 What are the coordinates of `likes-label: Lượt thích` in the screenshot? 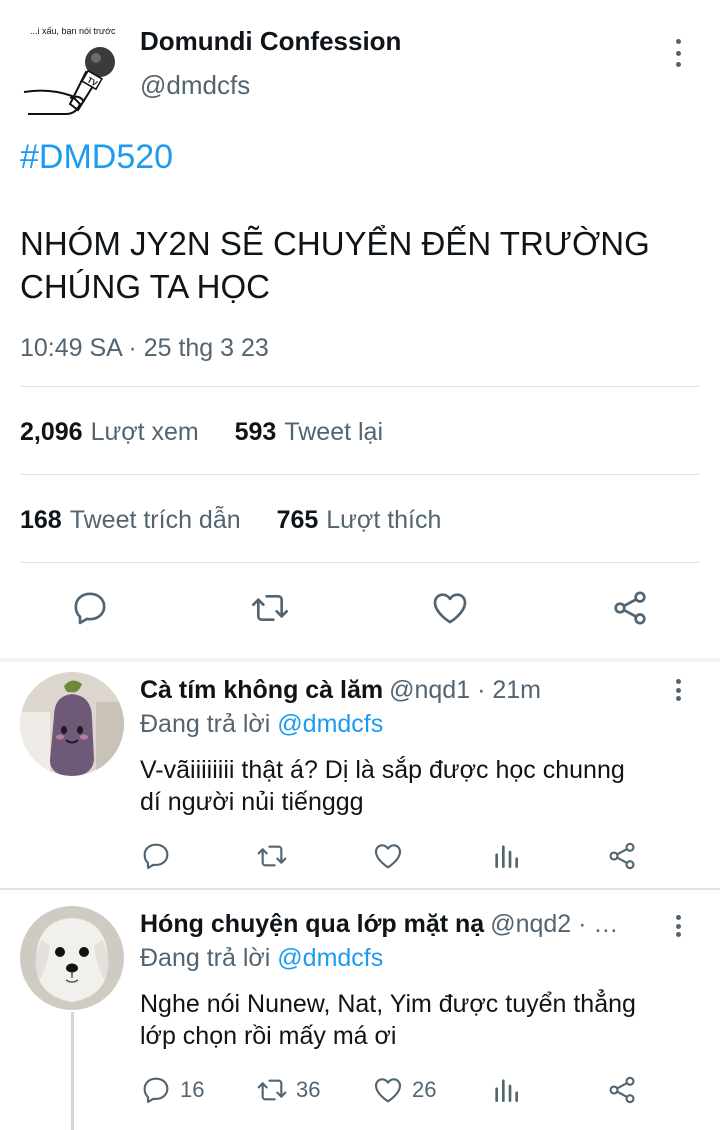 It's located at (384, 520).